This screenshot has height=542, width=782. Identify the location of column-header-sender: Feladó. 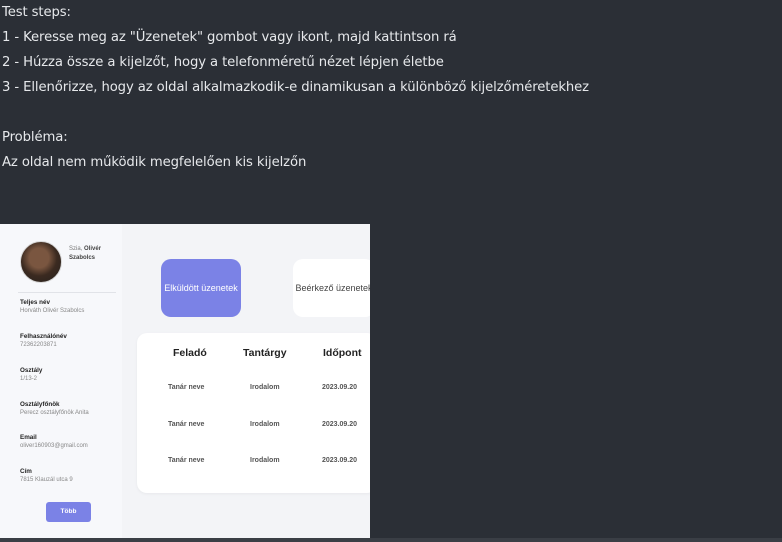
(190, 353).